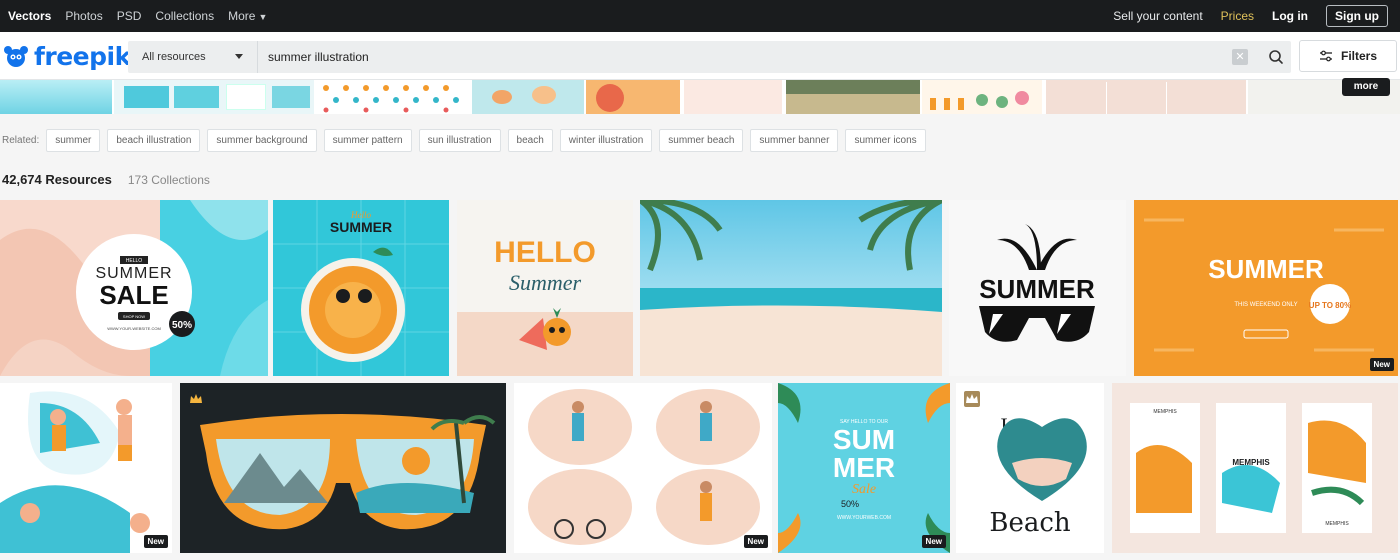 This screenshot has height=560, width=1400. I want to click on summer-title: SUMMER, so click(361, 227).